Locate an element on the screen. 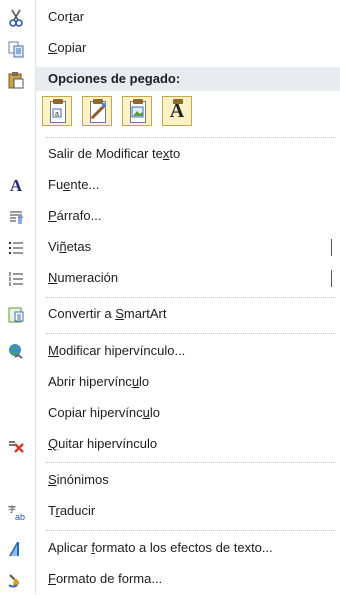 Image resolution: width=340 pixels, height=595 pixels. menu-item-label: Copiar hipervínculo is located at coordinates (104, 412).